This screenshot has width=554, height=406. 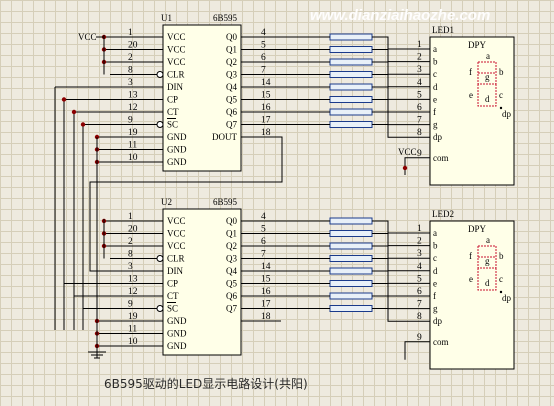 I want to click on segment-label: b, so click(x=501, y=72).